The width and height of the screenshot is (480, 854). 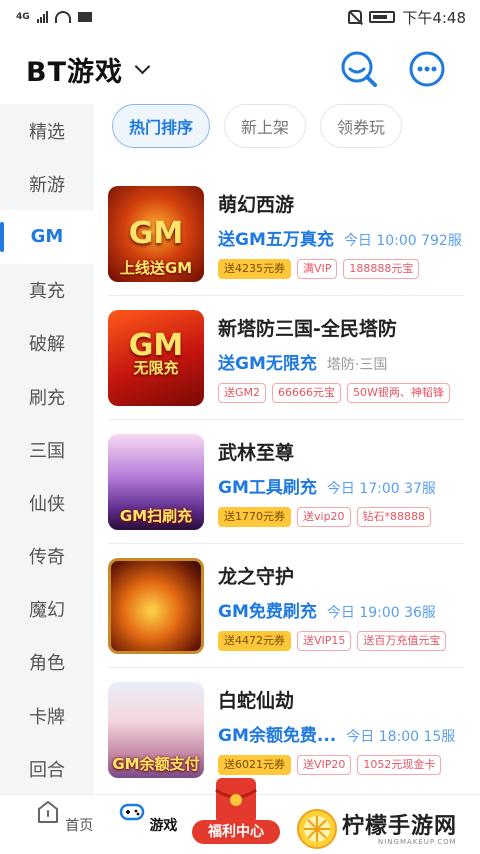 I want to click on sort-tabs: 热门排序 新上架 领券玩, so click(x=257, y=126).